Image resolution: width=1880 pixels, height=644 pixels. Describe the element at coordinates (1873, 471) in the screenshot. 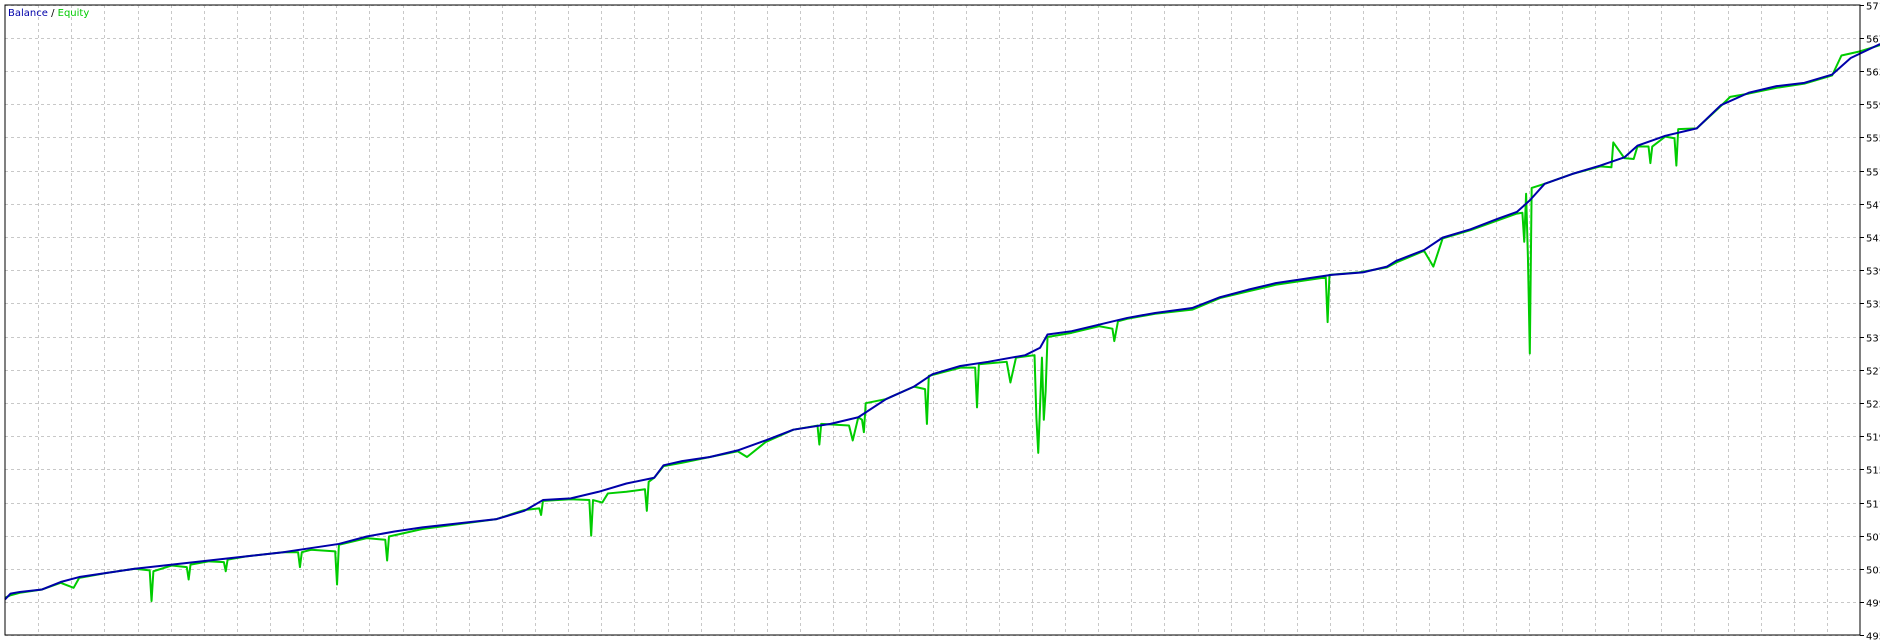

I see `y-tick-label: 5155` at that location.